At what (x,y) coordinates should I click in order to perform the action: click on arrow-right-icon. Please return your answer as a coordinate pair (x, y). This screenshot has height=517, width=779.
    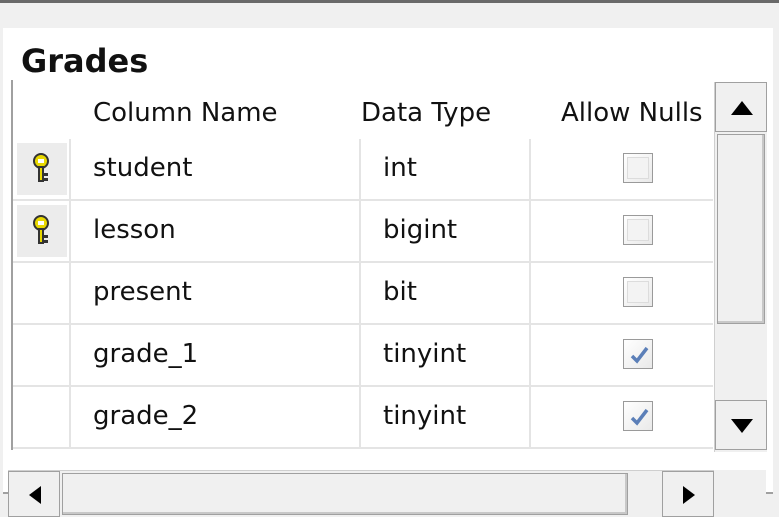
    Looking at the image, I should click on (689, 495).